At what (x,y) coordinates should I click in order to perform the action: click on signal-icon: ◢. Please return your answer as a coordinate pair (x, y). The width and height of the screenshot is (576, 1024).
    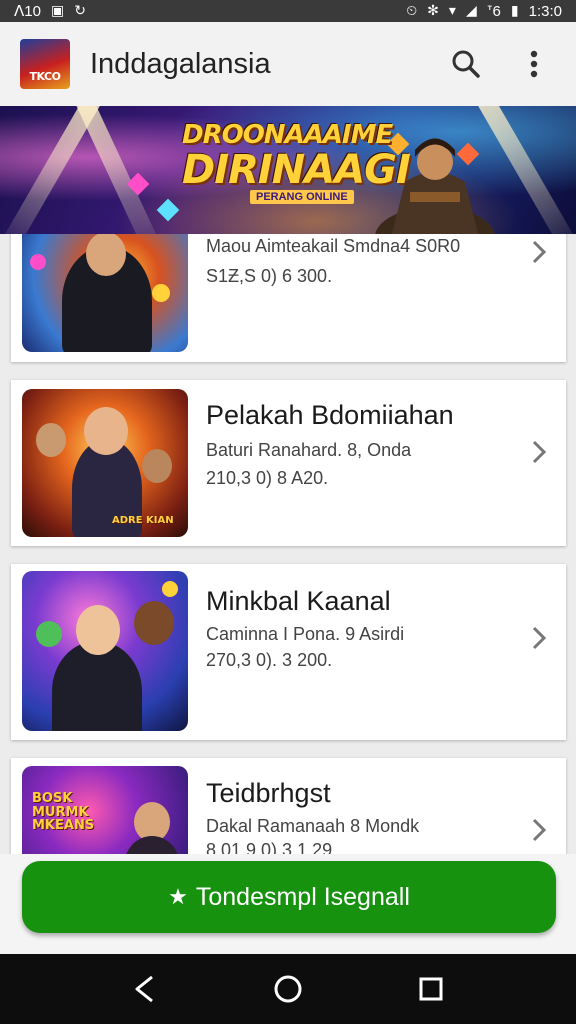
    Looking at the image, I should click on (471, 11).